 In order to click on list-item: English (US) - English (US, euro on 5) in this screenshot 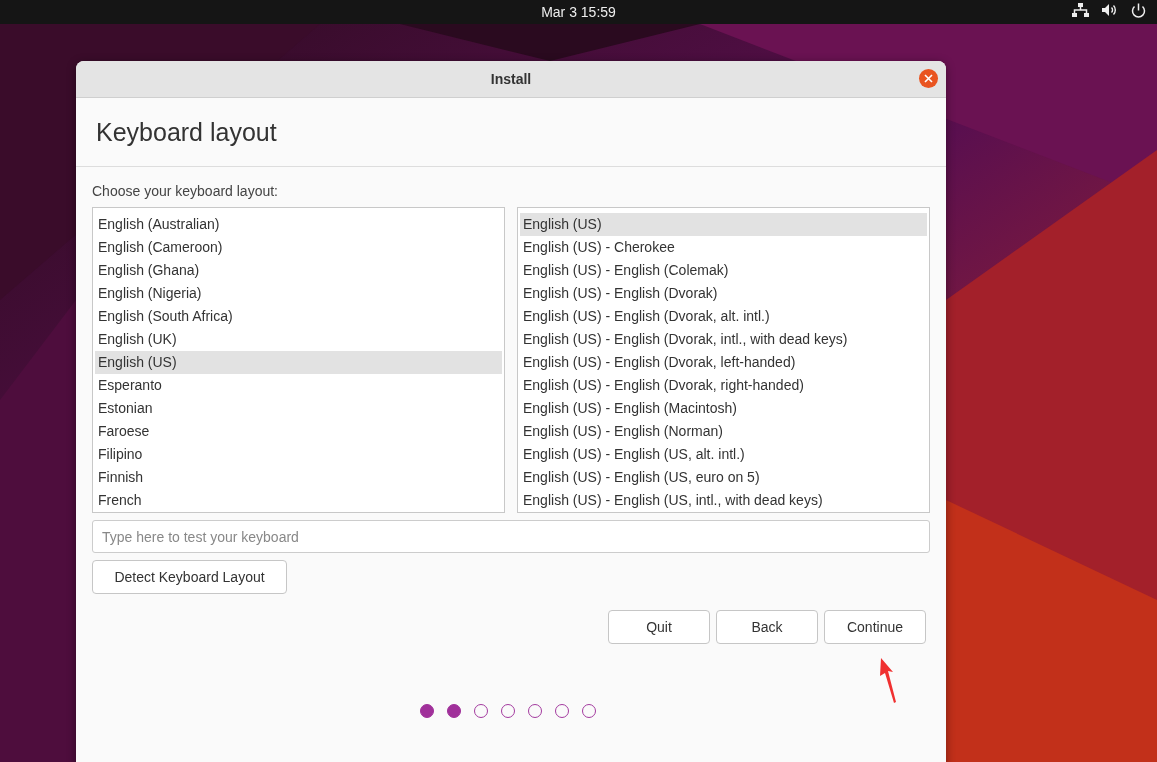, I will do `click(723, 477)`.